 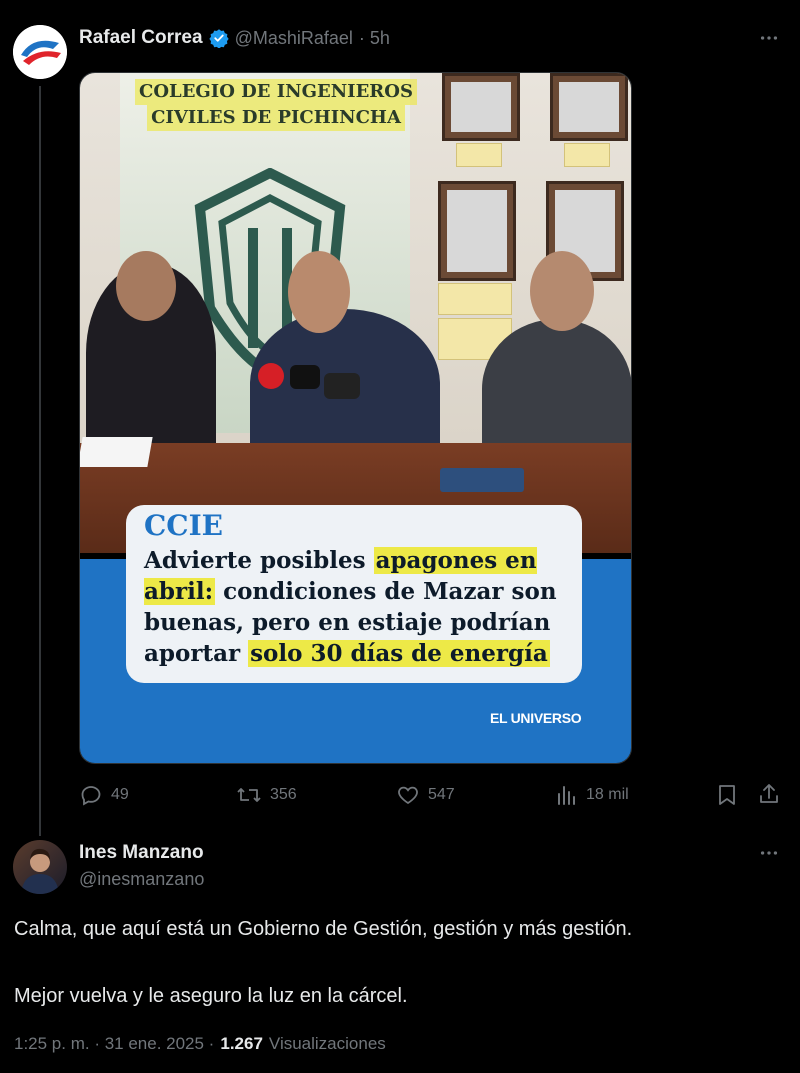 I want to click on author-name: Rafael Correa, so click(x=141, y=38).